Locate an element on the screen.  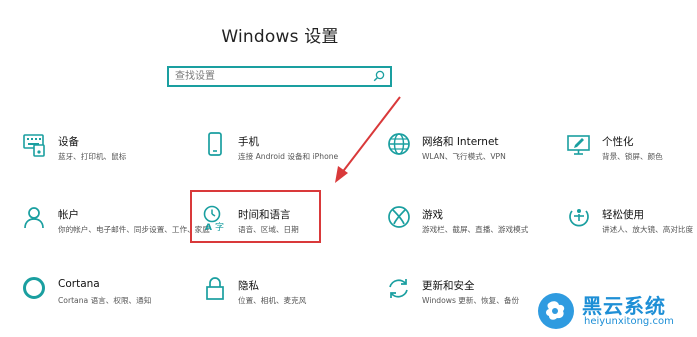
tile-network: 网络和 Internet WLAN、飞行模式、VPN is located at coordinates (466, 152).